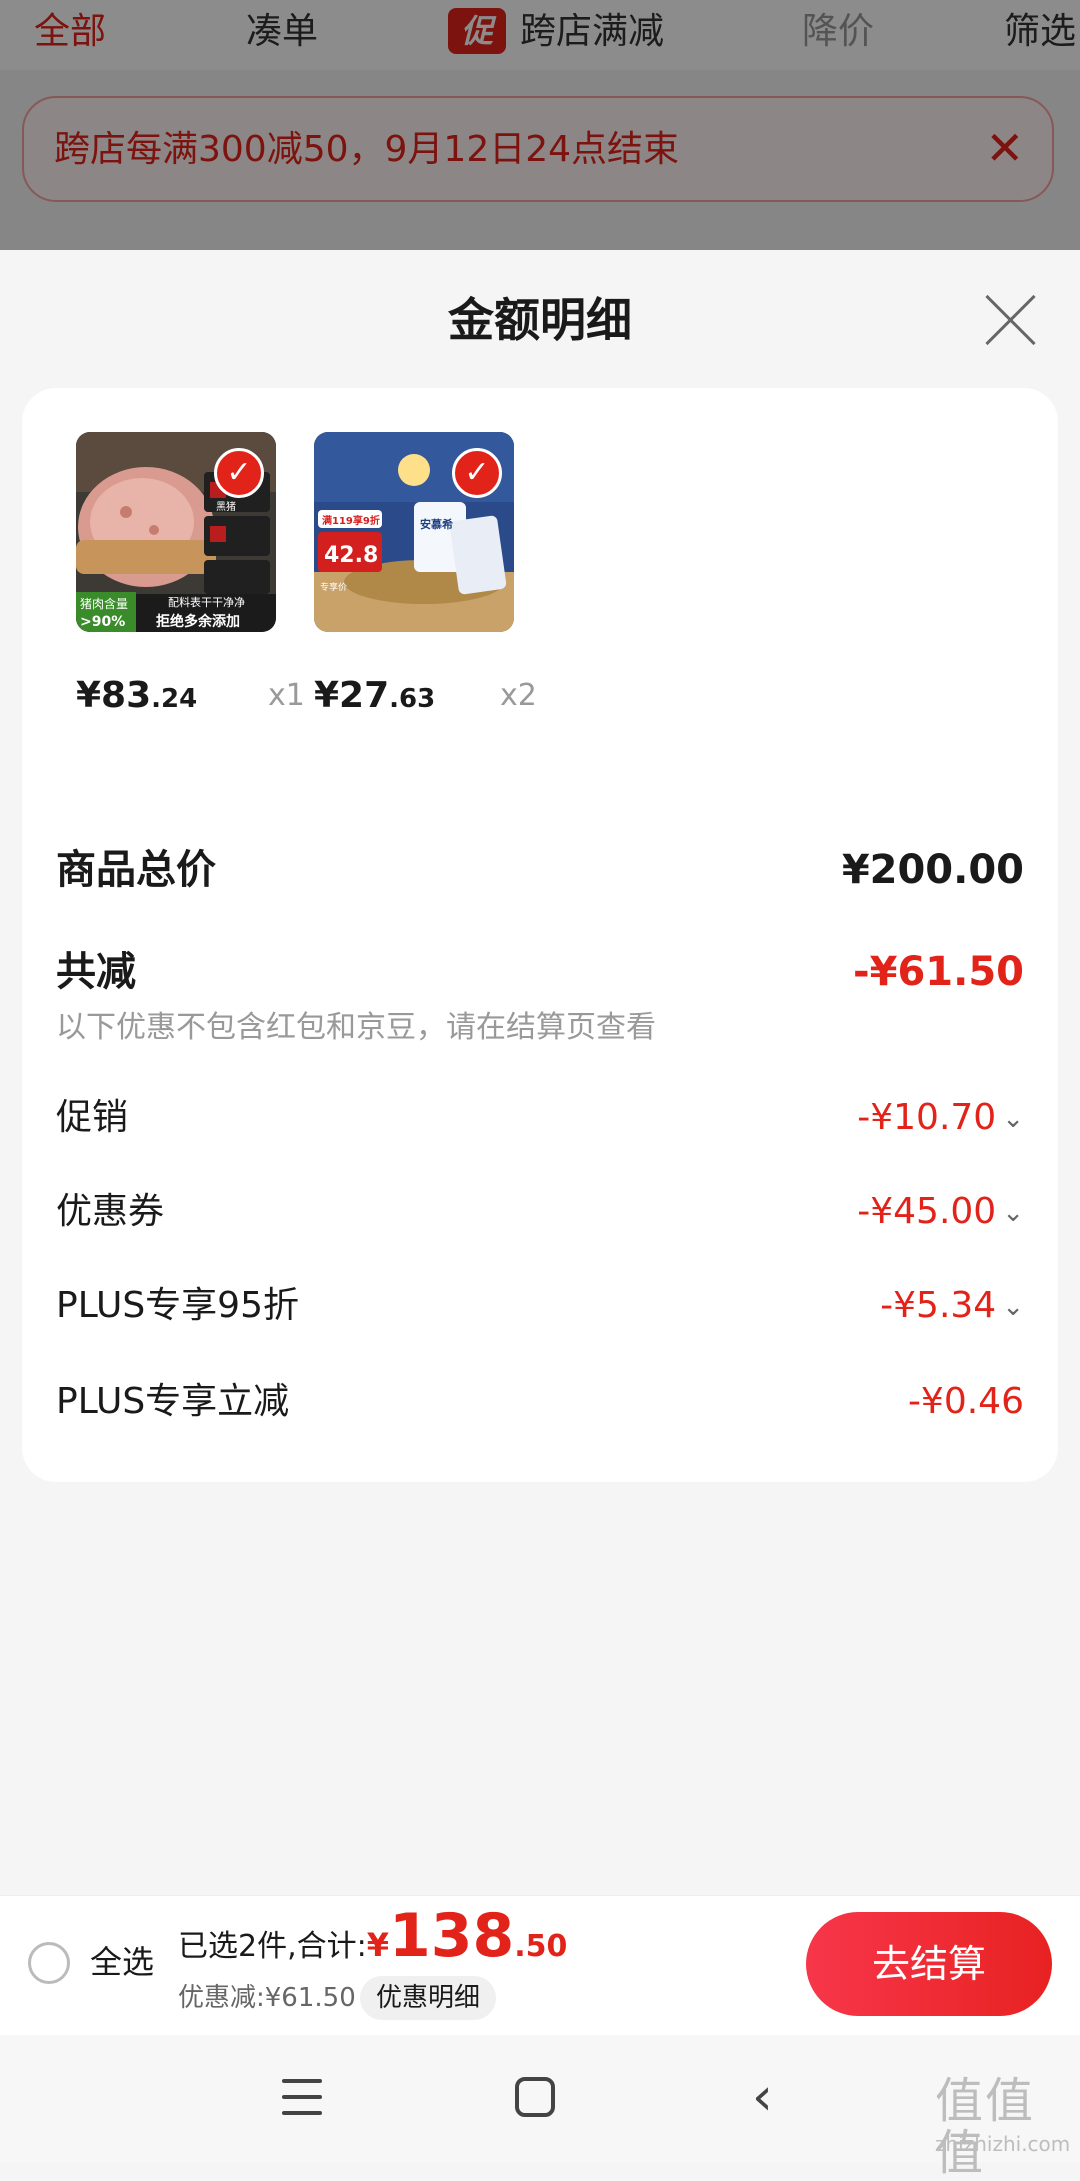 The height and width of the screenshot is (2181, 1080). I want to click on total-amount-int: 138, so click(452, 1936).